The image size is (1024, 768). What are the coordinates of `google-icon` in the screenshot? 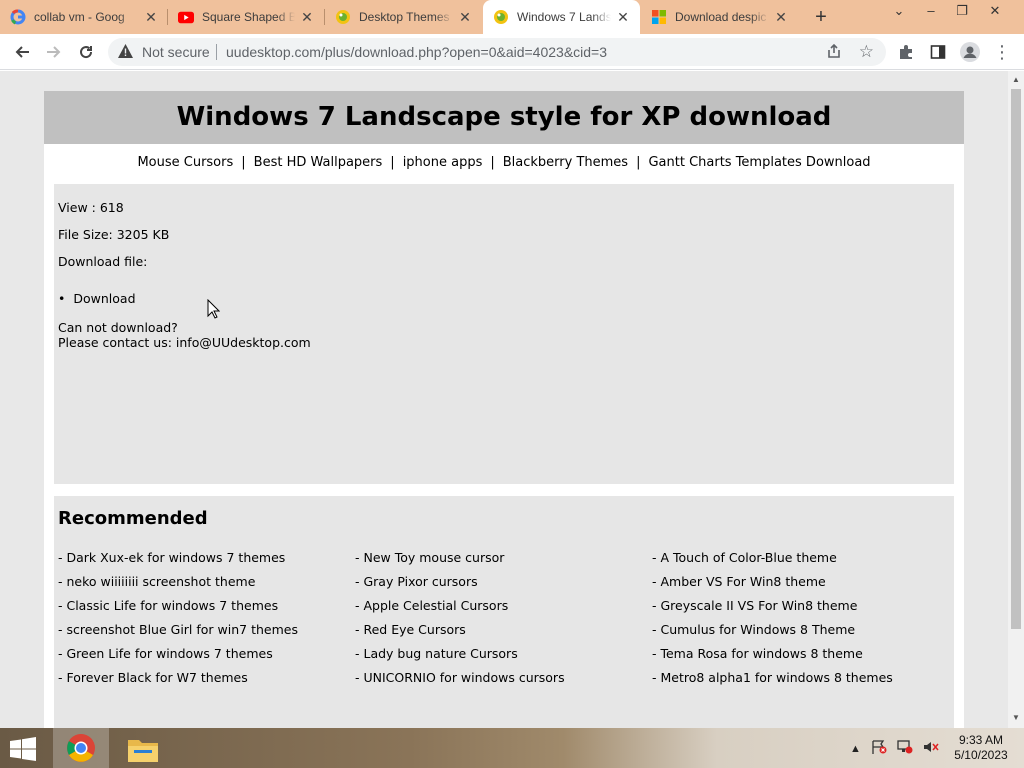 It's located at (18, 17).